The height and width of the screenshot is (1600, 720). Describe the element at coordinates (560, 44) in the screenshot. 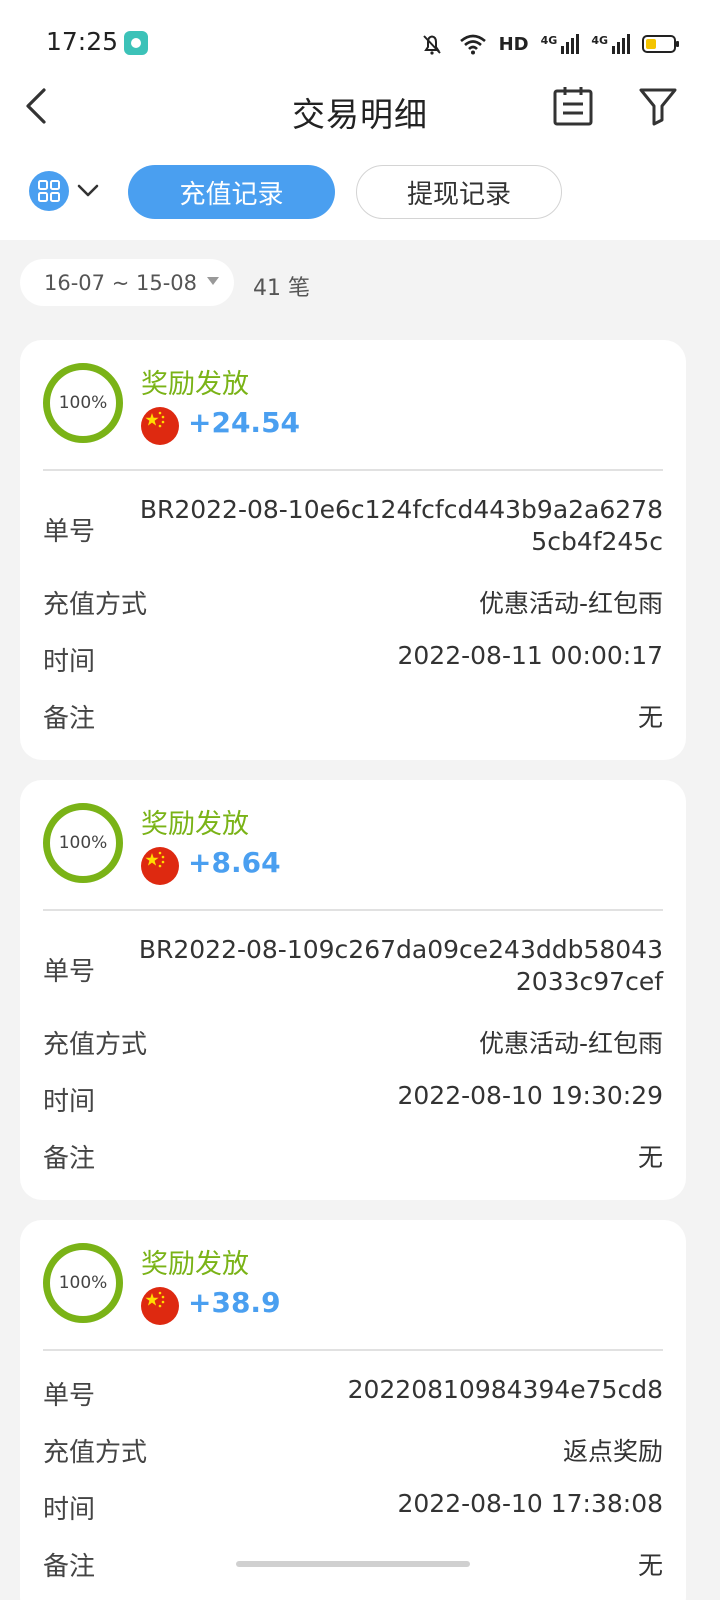

I see `signal-1-icon: 4G` at that location.